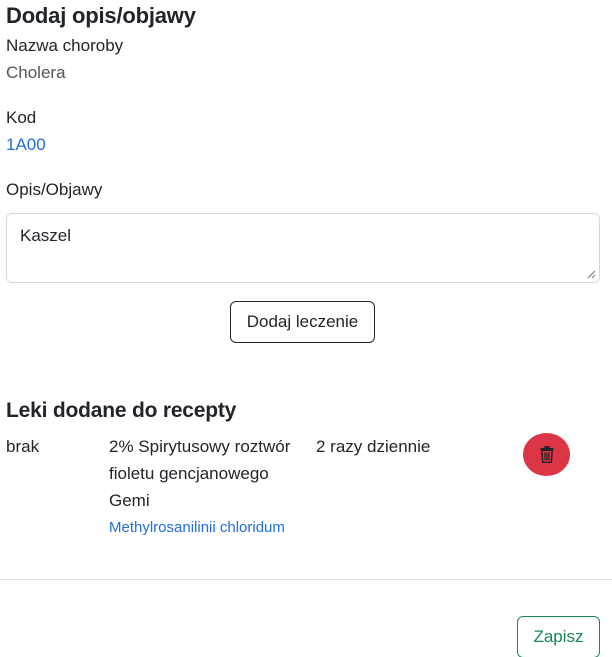 The image size is (612, 657). Describe the element at coordinates (21, 117) in the screenshot. I see `disease-code-label: Kod` at that location.